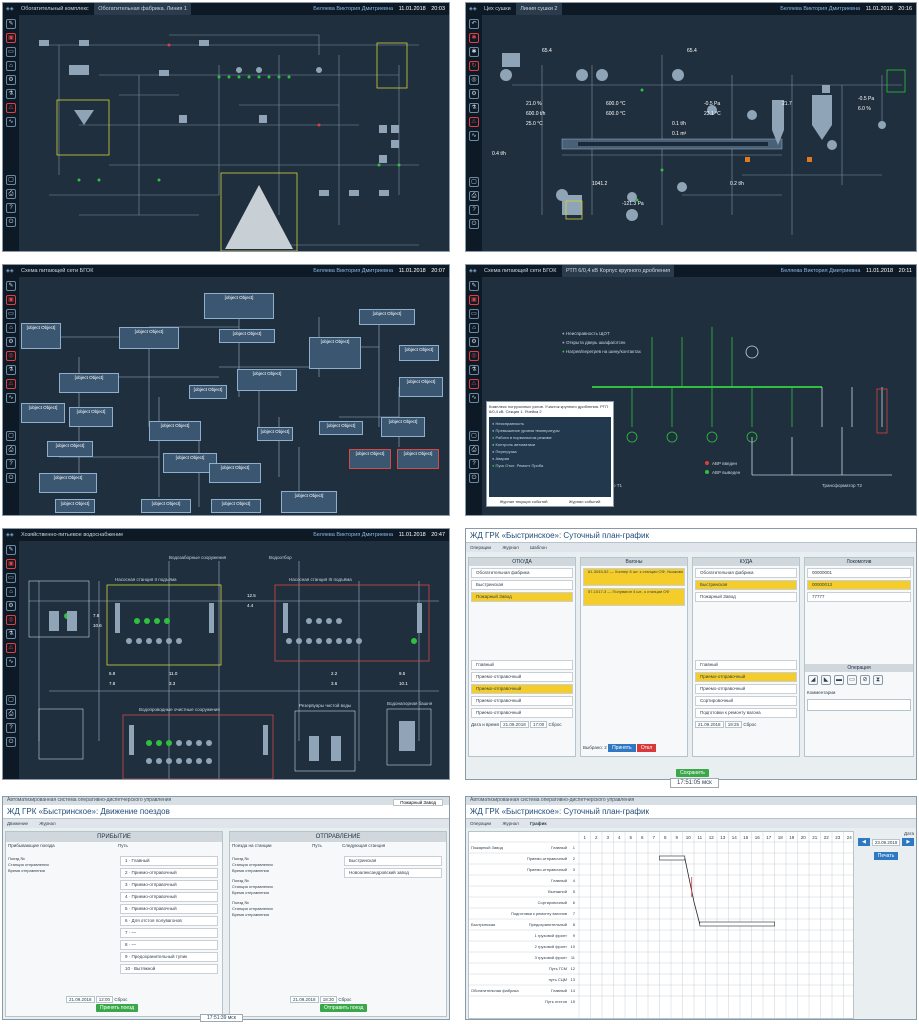 The image size is (919, 1024). I want to click on track-row: 4 · Приемо-отправочный, so click(169, 897).